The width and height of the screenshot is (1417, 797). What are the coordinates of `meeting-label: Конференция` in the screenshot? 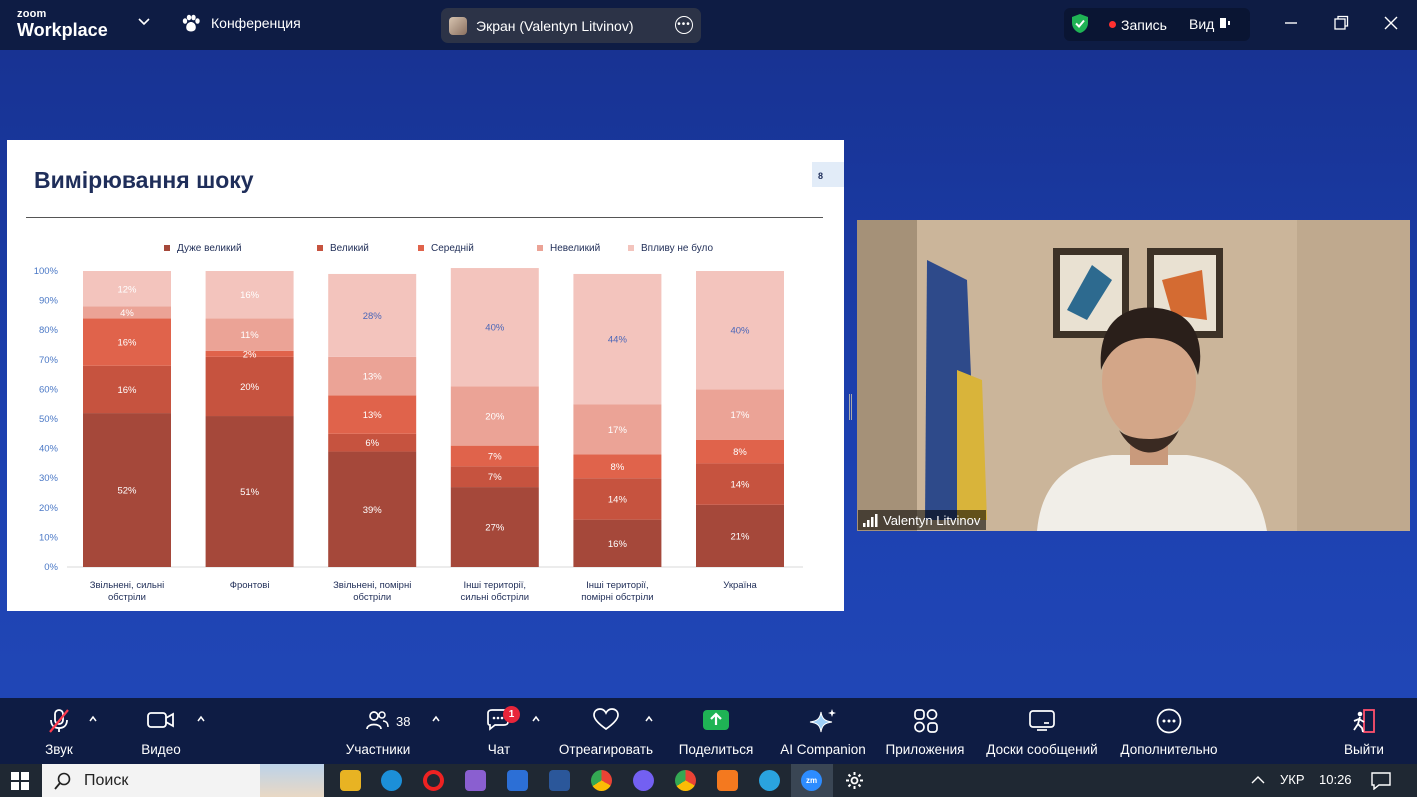 It's located at (256, 23).